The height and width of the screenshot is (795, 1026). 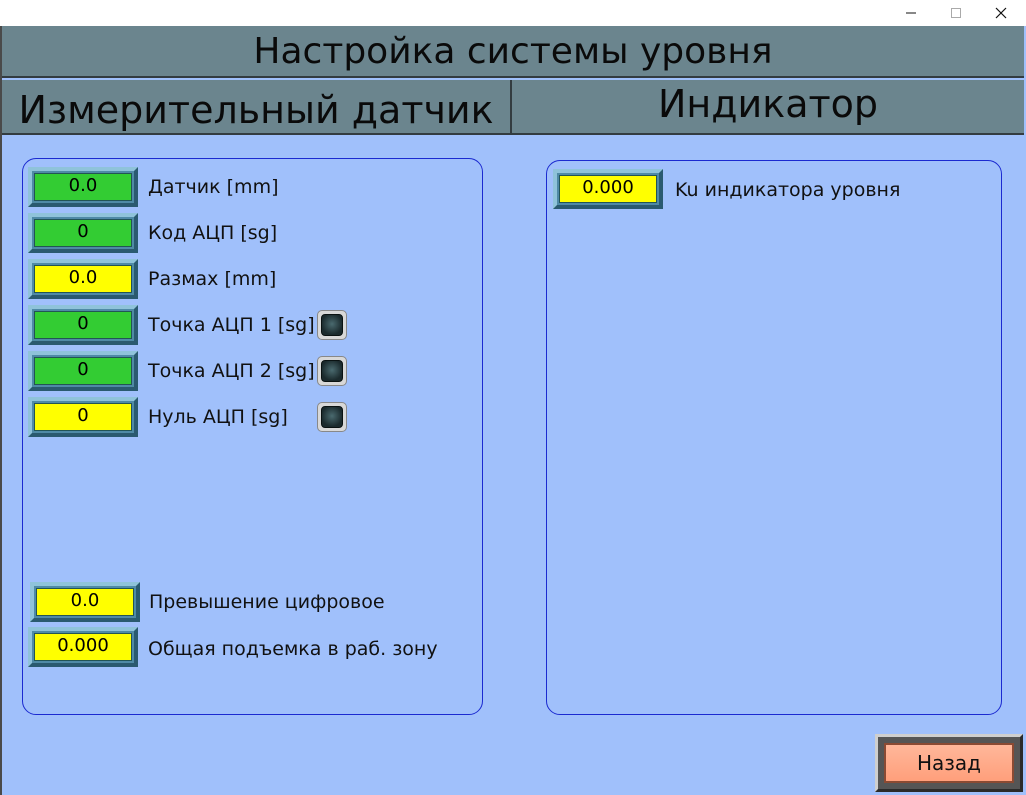 I want to click on adc-point-1-value: 0, so click(x=83, y=325).